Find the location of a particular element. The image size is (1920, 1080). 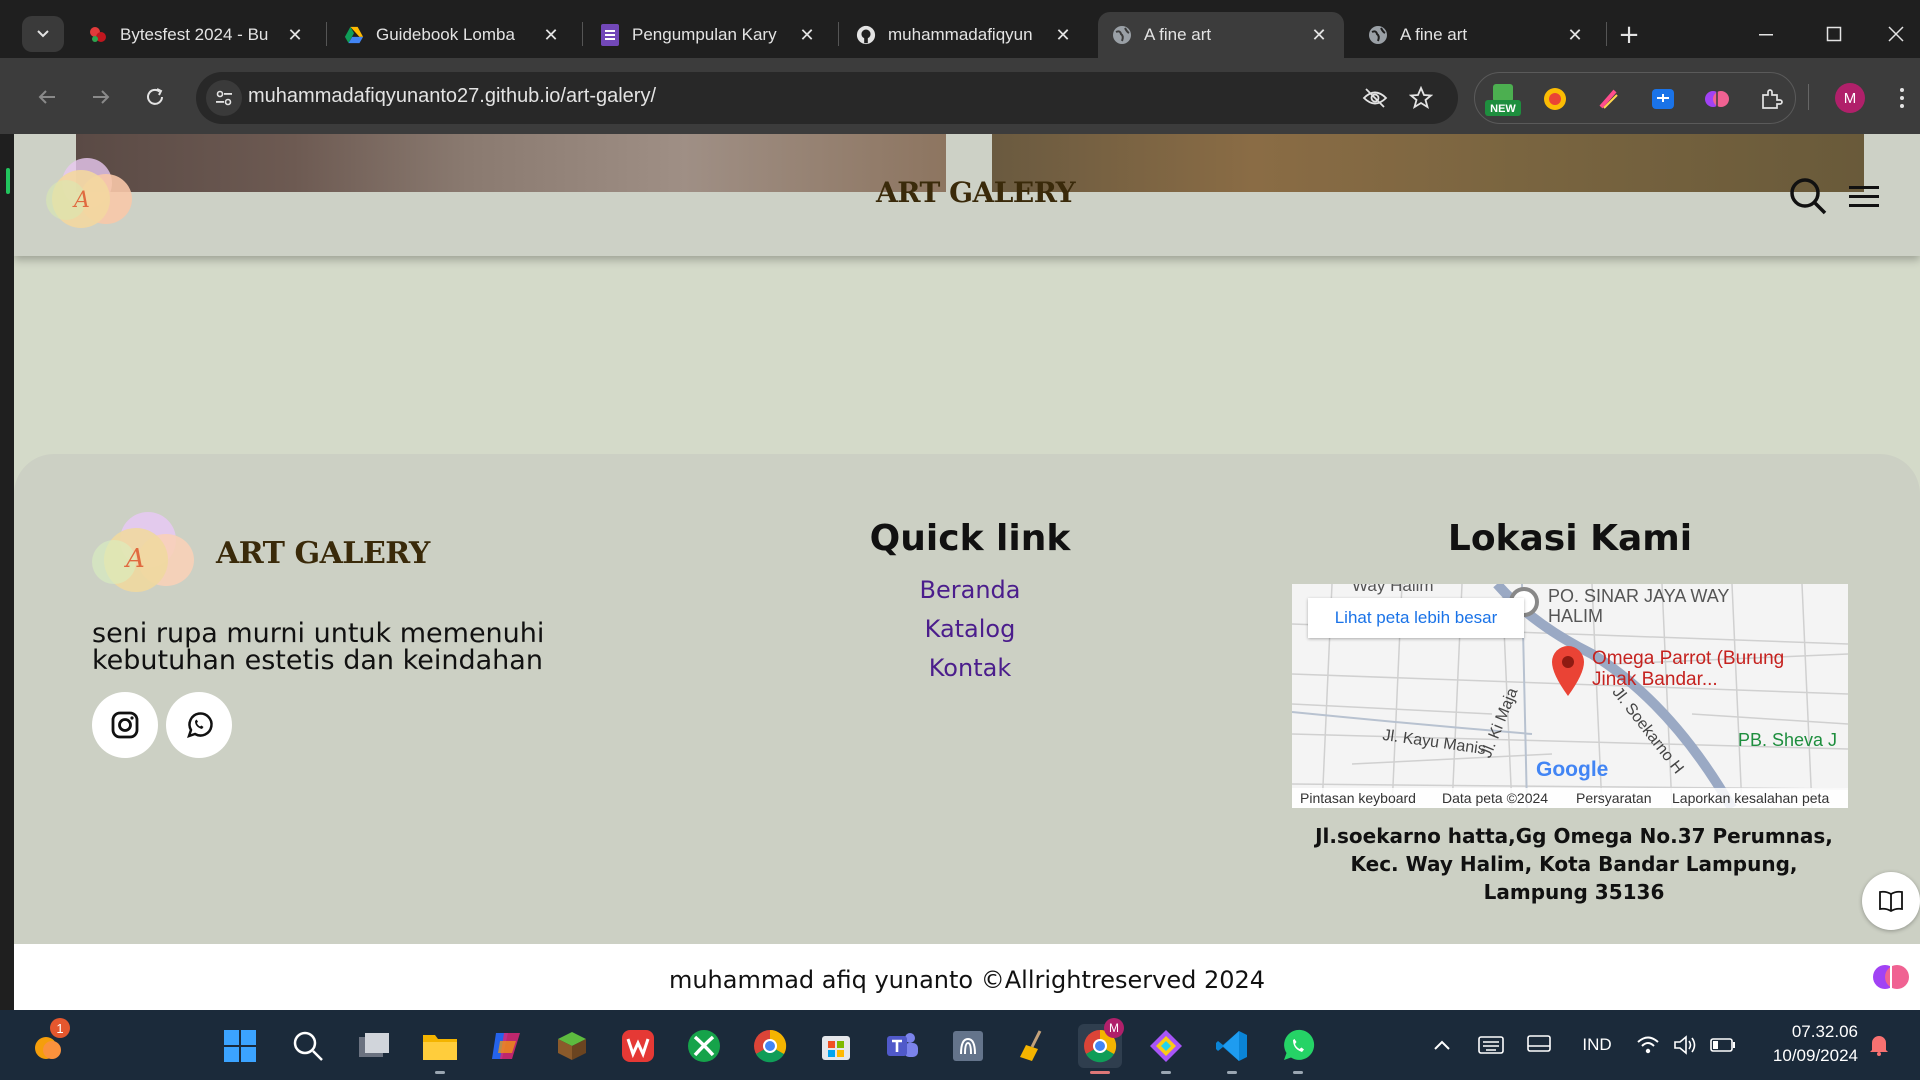

keyboard-tray-button is located at coordinates (1491, 1045).